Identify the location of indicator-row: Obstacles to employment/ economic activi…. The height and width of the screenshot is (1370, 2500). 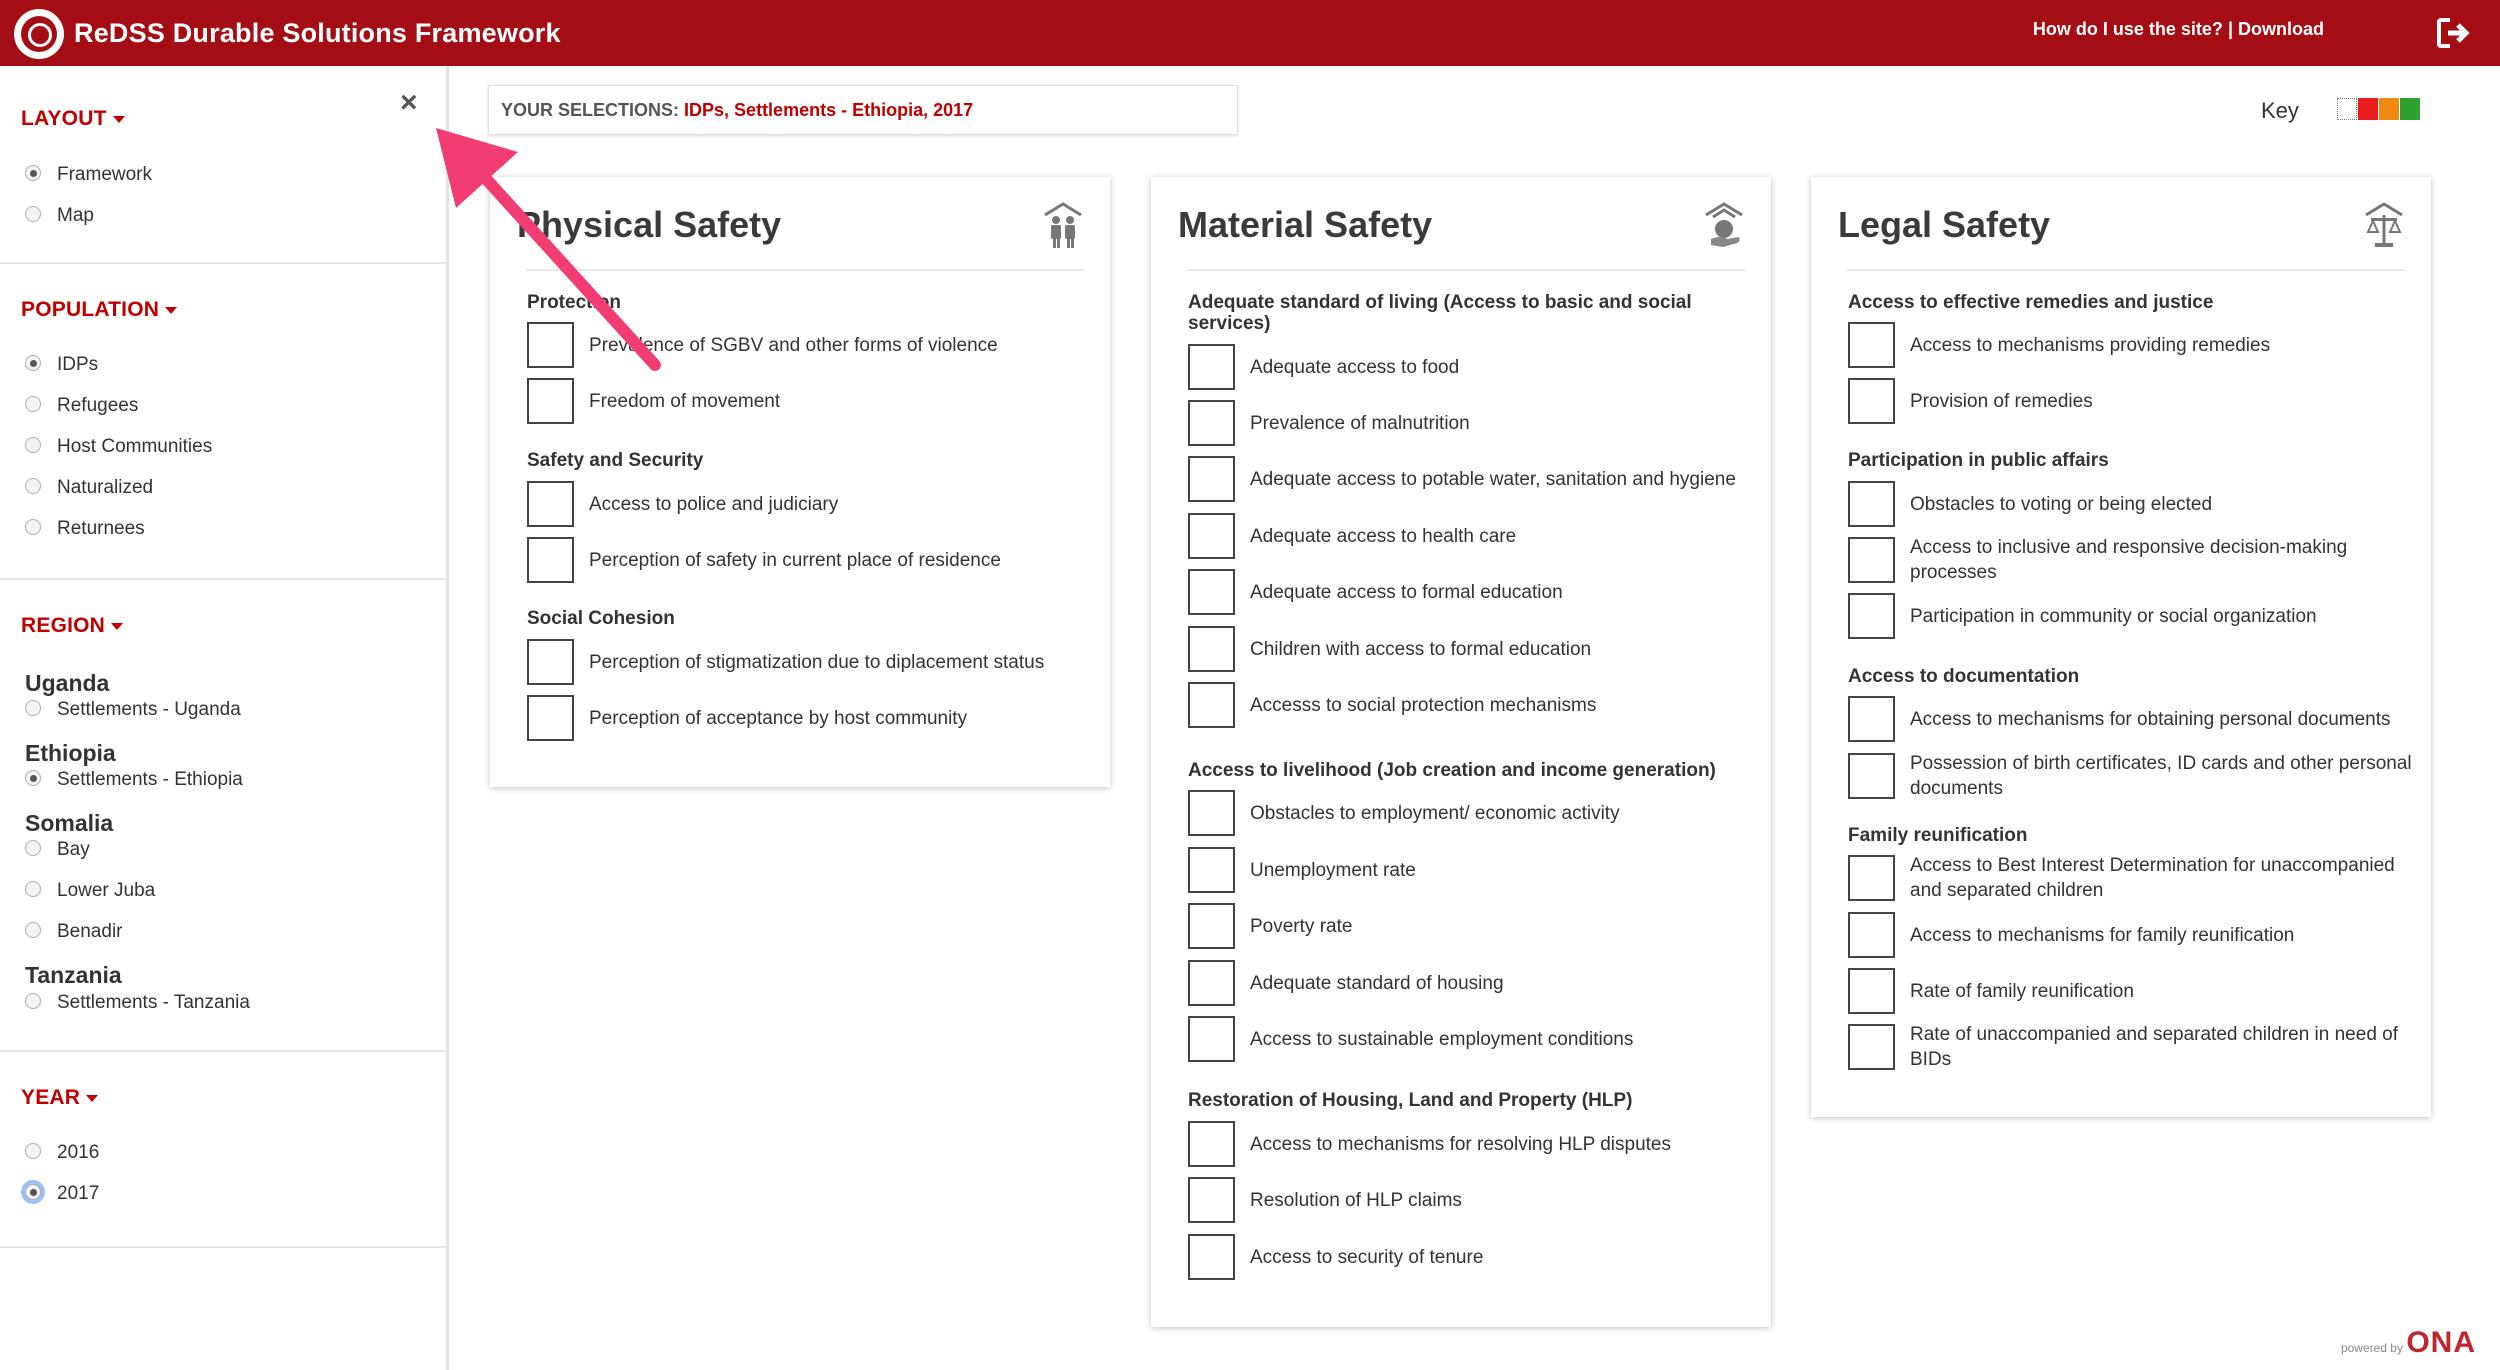
(1468, 814).